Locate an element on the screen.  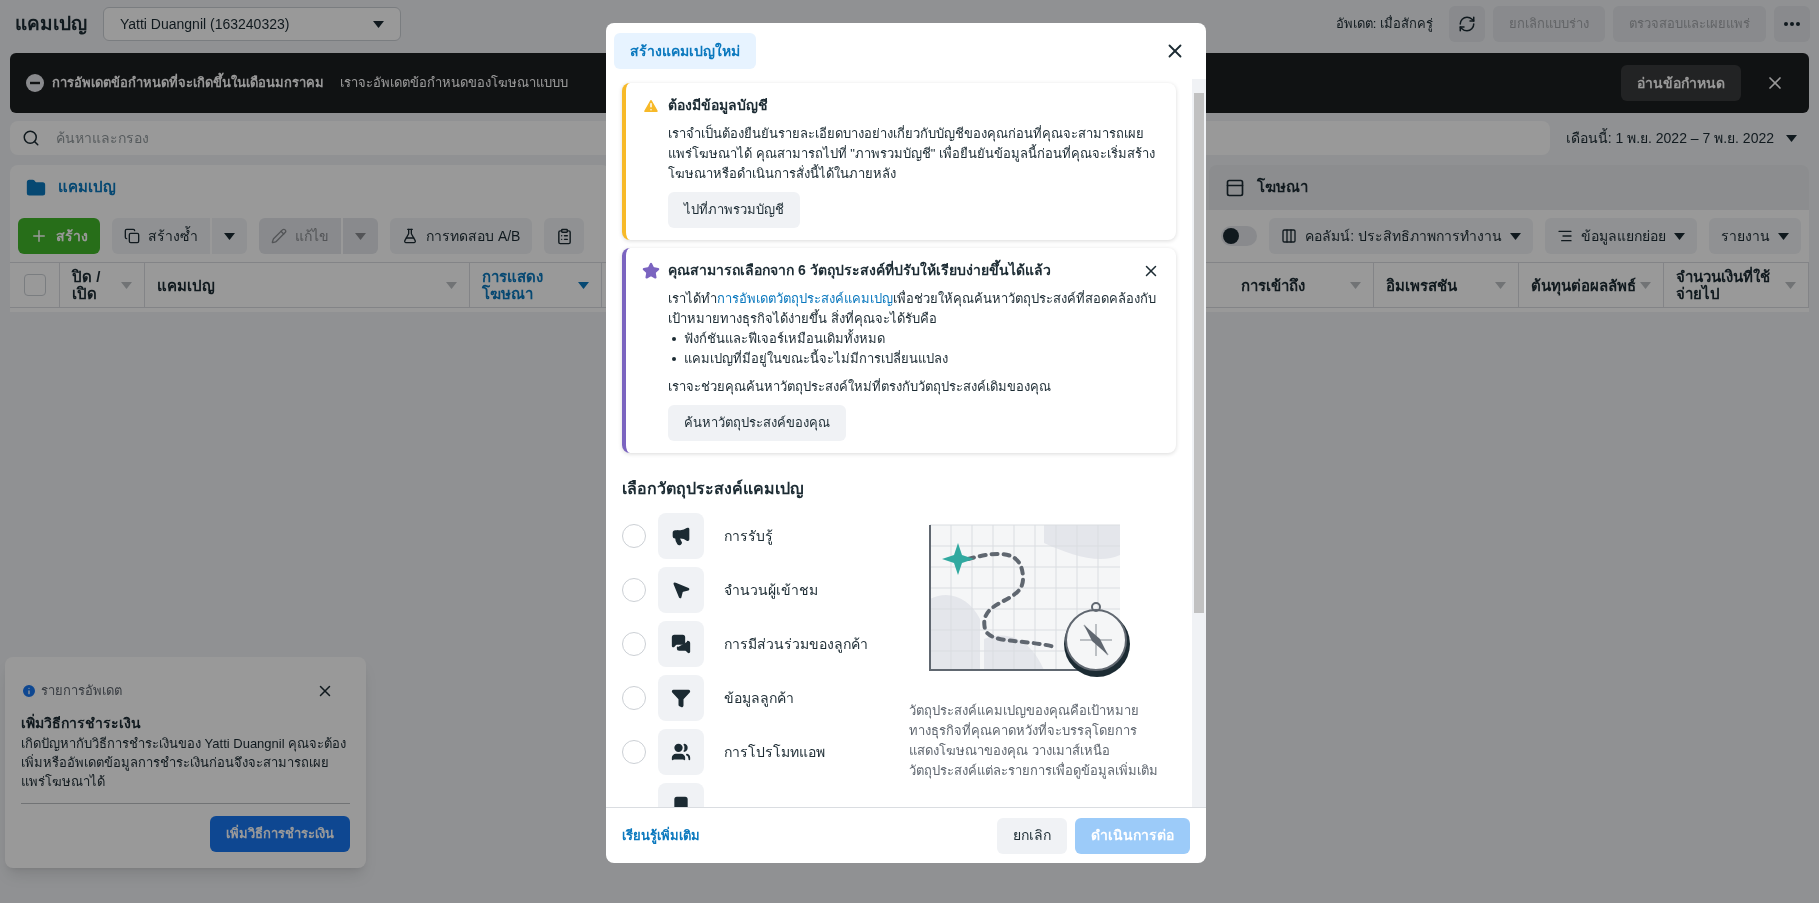
notice-title: ต้องมีข้อมูลบัญชี is located at coordinates (718, 106).